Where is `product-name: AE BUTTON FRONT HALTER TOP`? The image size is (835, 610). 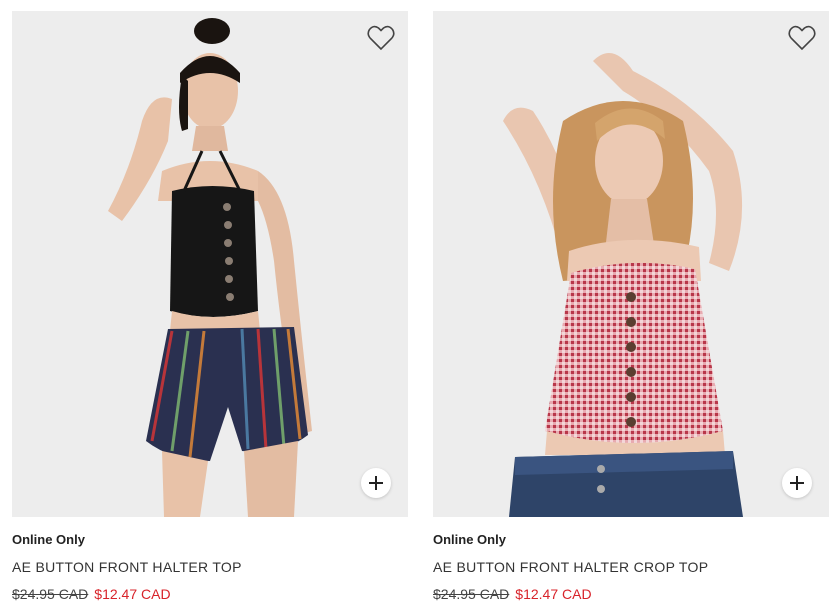 product-name: AE BUTTON FRONT HALTER TOP is located at coordinates (210, 567).